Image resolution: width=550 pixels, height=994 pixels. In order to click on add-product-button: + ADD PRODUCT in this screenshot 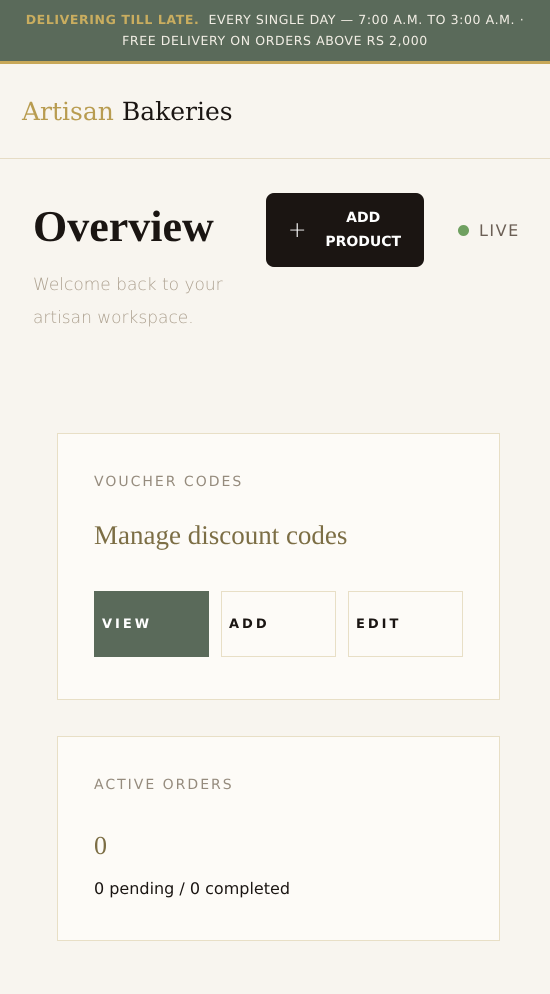, I will do `click(345, 230)`.